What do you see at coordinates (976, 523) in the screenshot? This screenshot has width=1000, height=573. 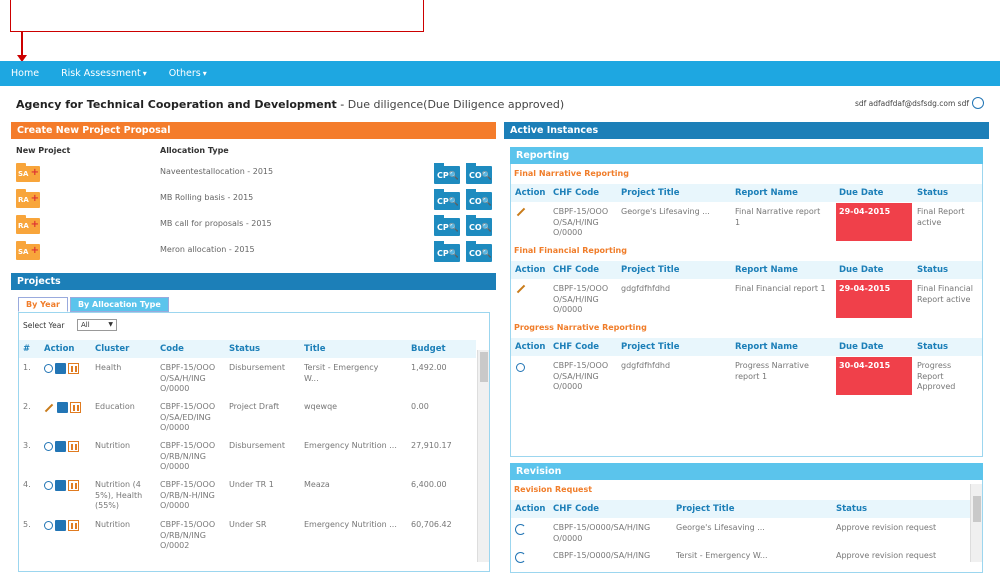 I see `revision-scrollbar` at bounding box center [976, 523].